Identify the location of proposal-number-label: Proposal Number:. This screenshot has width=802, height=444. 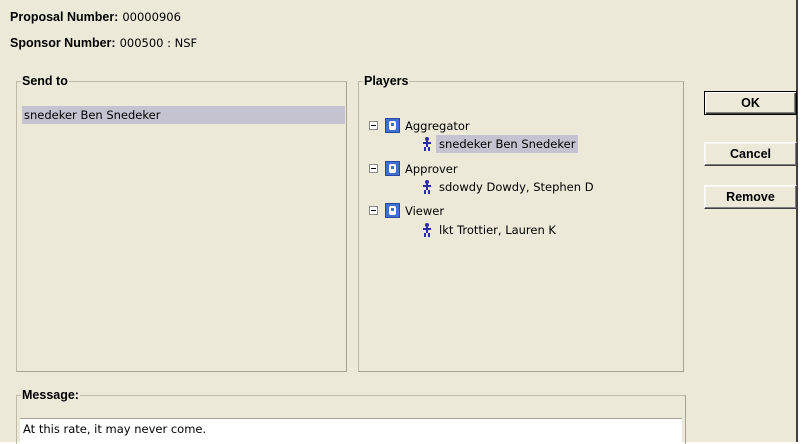
(64, 17).